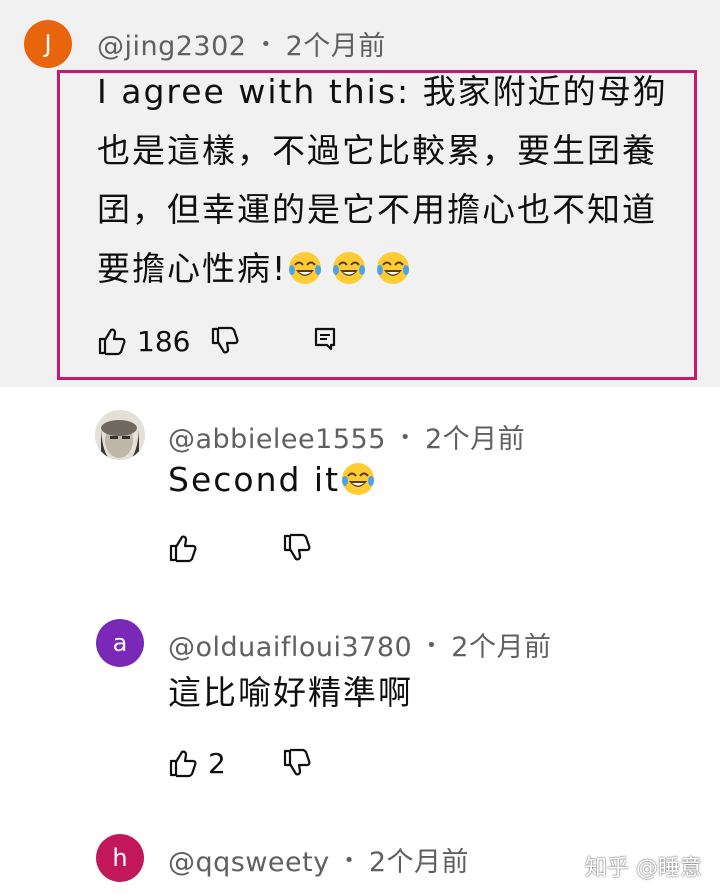 This screenshot has height=894, width=720. What do you see at coordinates (643, 868) in the screenshot?
I see `watermark: 知乎 @睡意` at bounding box center [643, 868].